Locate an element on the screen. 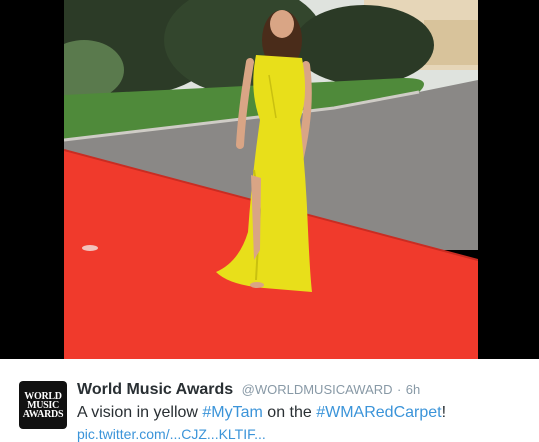 This screenshot has height=442, width=539. display-name: World Music Awards is located at coordinates (155, 389).